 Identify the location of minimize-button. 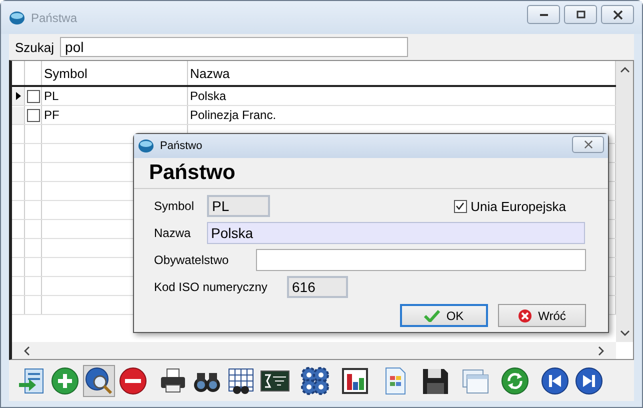
(543, 14).